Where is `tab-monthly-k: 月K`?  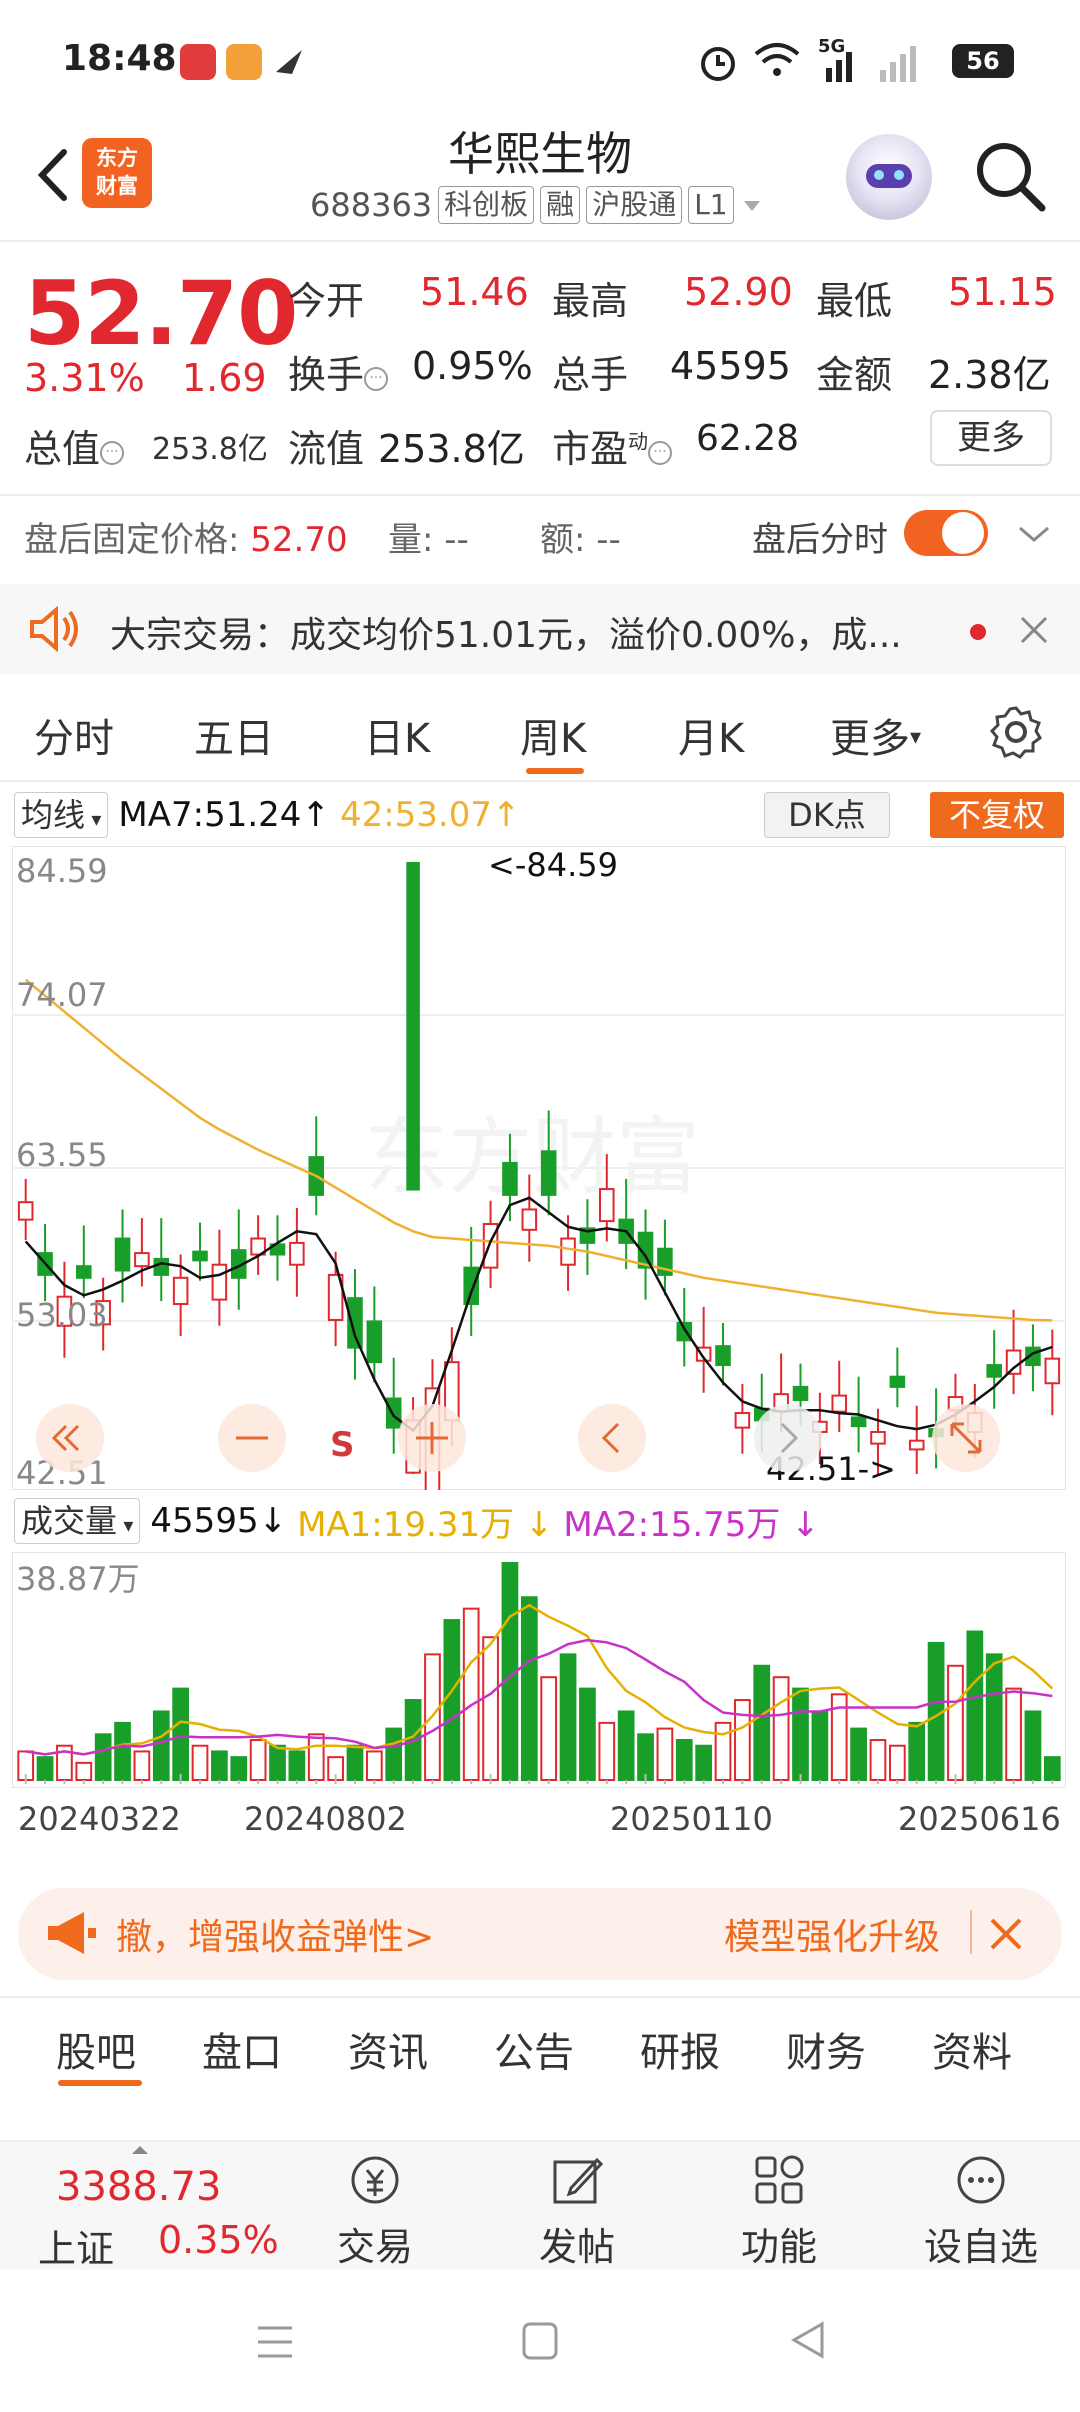
tab-monthly-k: 月K is located at coordinates (711, 735).